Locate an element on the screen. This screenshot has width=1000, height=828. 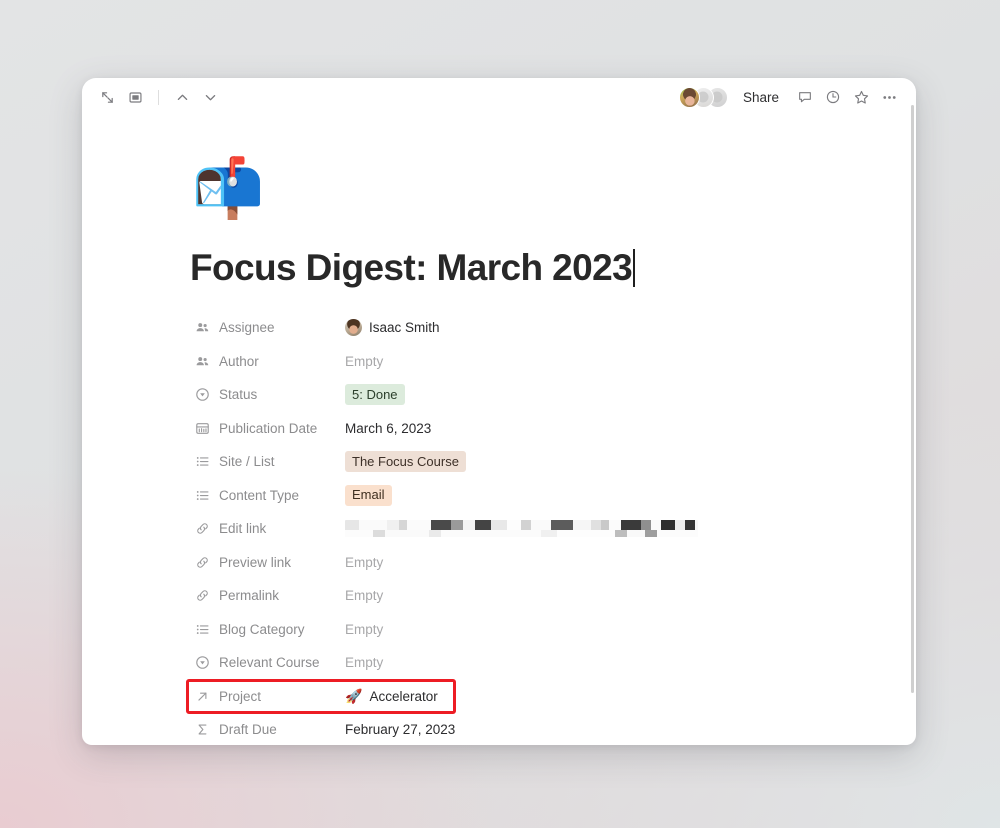
property-value-content-type: Email is located at coordinates (630, 495).